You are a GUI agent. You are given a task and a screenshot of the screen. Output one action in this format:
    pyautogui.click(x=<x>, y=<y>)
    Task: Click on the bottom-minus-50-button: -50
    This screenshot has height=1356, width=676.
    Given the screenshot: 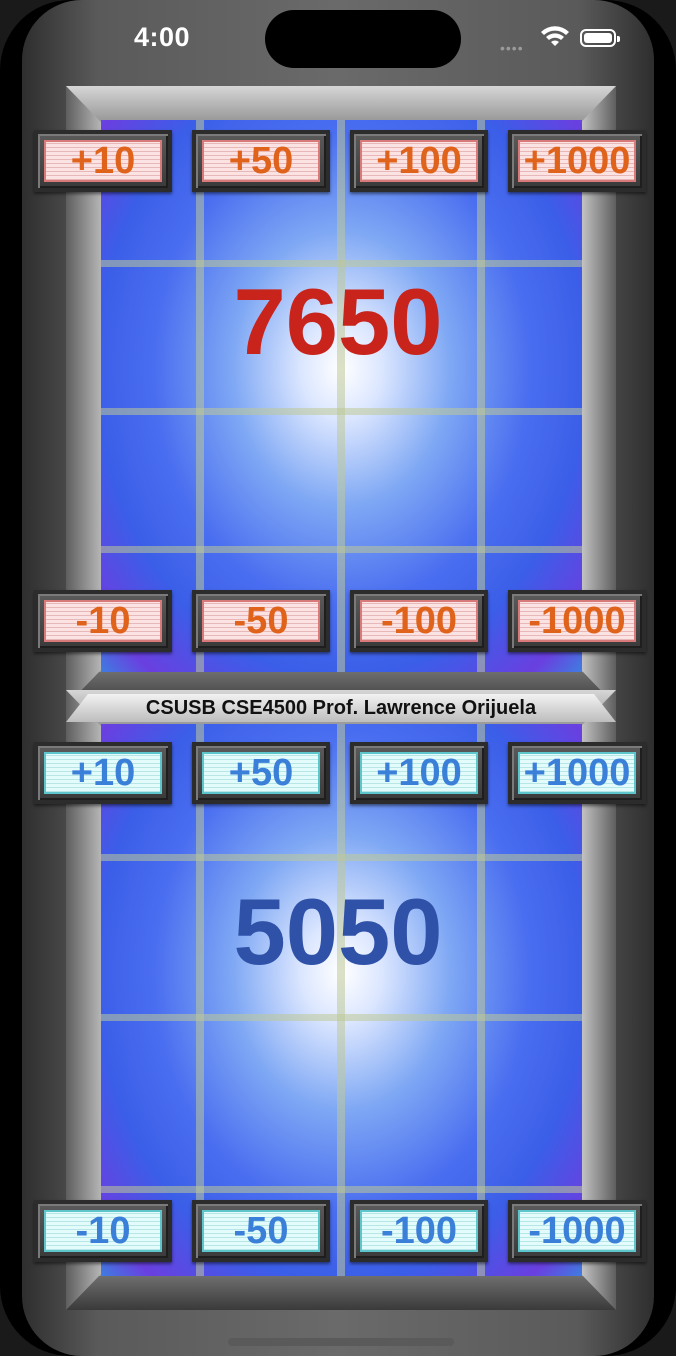 What is the action you would take?
    pyautogui.click(x=261, y=1231)
    